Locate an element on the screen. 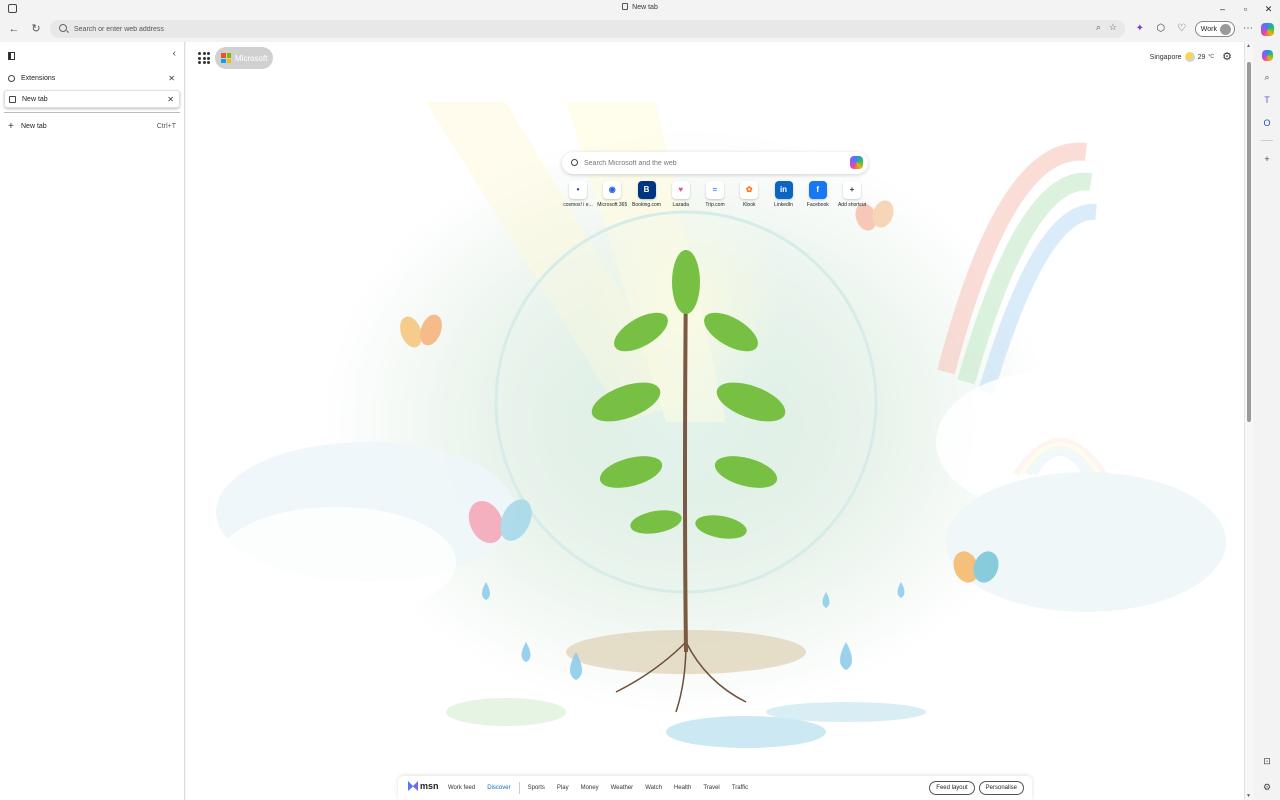  quick-link-tile: f Facebook is located at coordinates (818, 194).